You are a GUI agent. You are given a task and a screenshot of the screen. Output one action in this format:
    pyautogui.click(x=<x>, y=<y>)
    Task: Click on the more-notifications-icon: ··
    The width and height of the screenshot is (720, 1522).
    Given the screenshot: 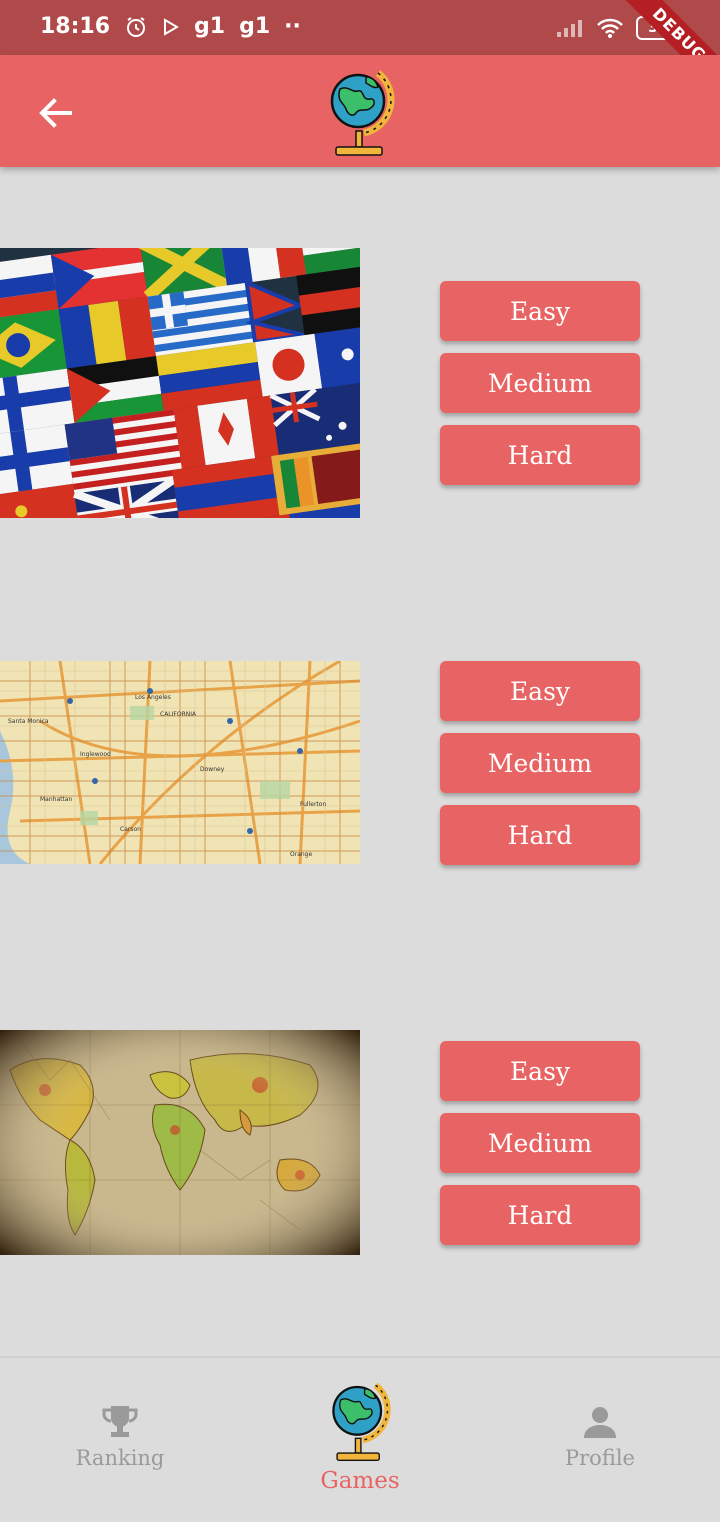 What is the action you would take?
    pyautogui.click(x=292, y=26)
    